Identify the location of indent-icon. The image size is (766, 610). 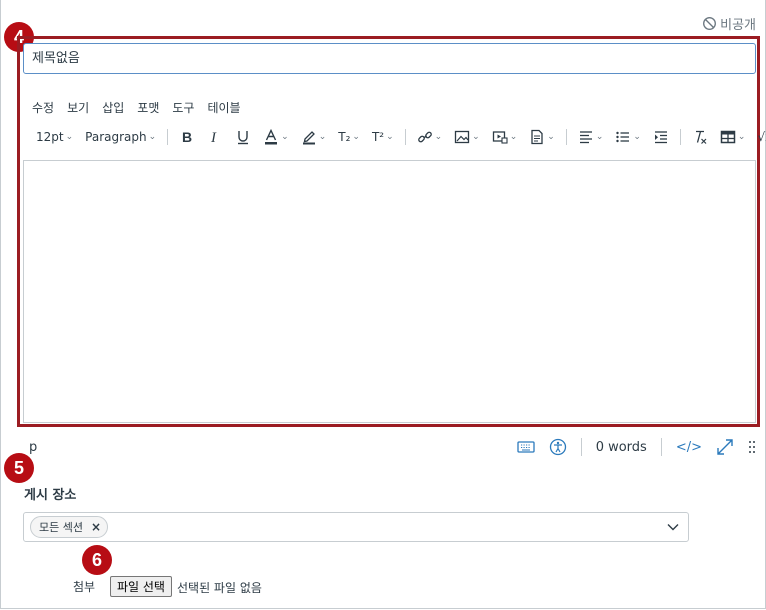
(660, 137).